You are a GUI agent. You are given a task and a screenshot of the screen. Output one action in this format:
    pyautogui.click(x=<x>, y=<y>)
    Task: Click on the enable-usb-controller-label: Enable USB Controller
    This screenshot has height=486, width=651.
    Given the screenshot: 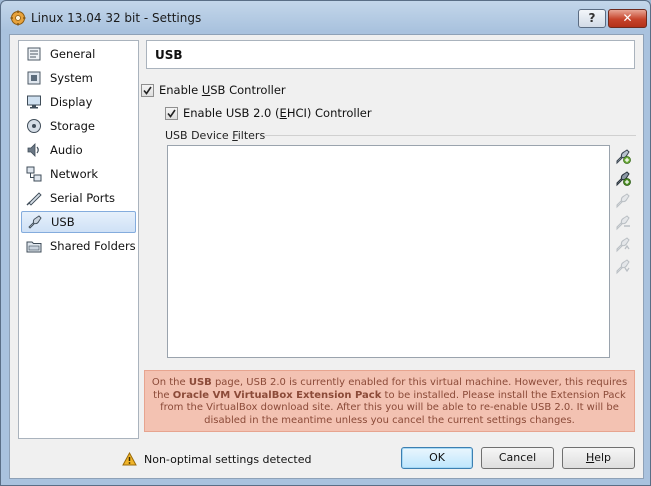 What is the action you would take?
    pyautogui.click(x=222, y=90)
    